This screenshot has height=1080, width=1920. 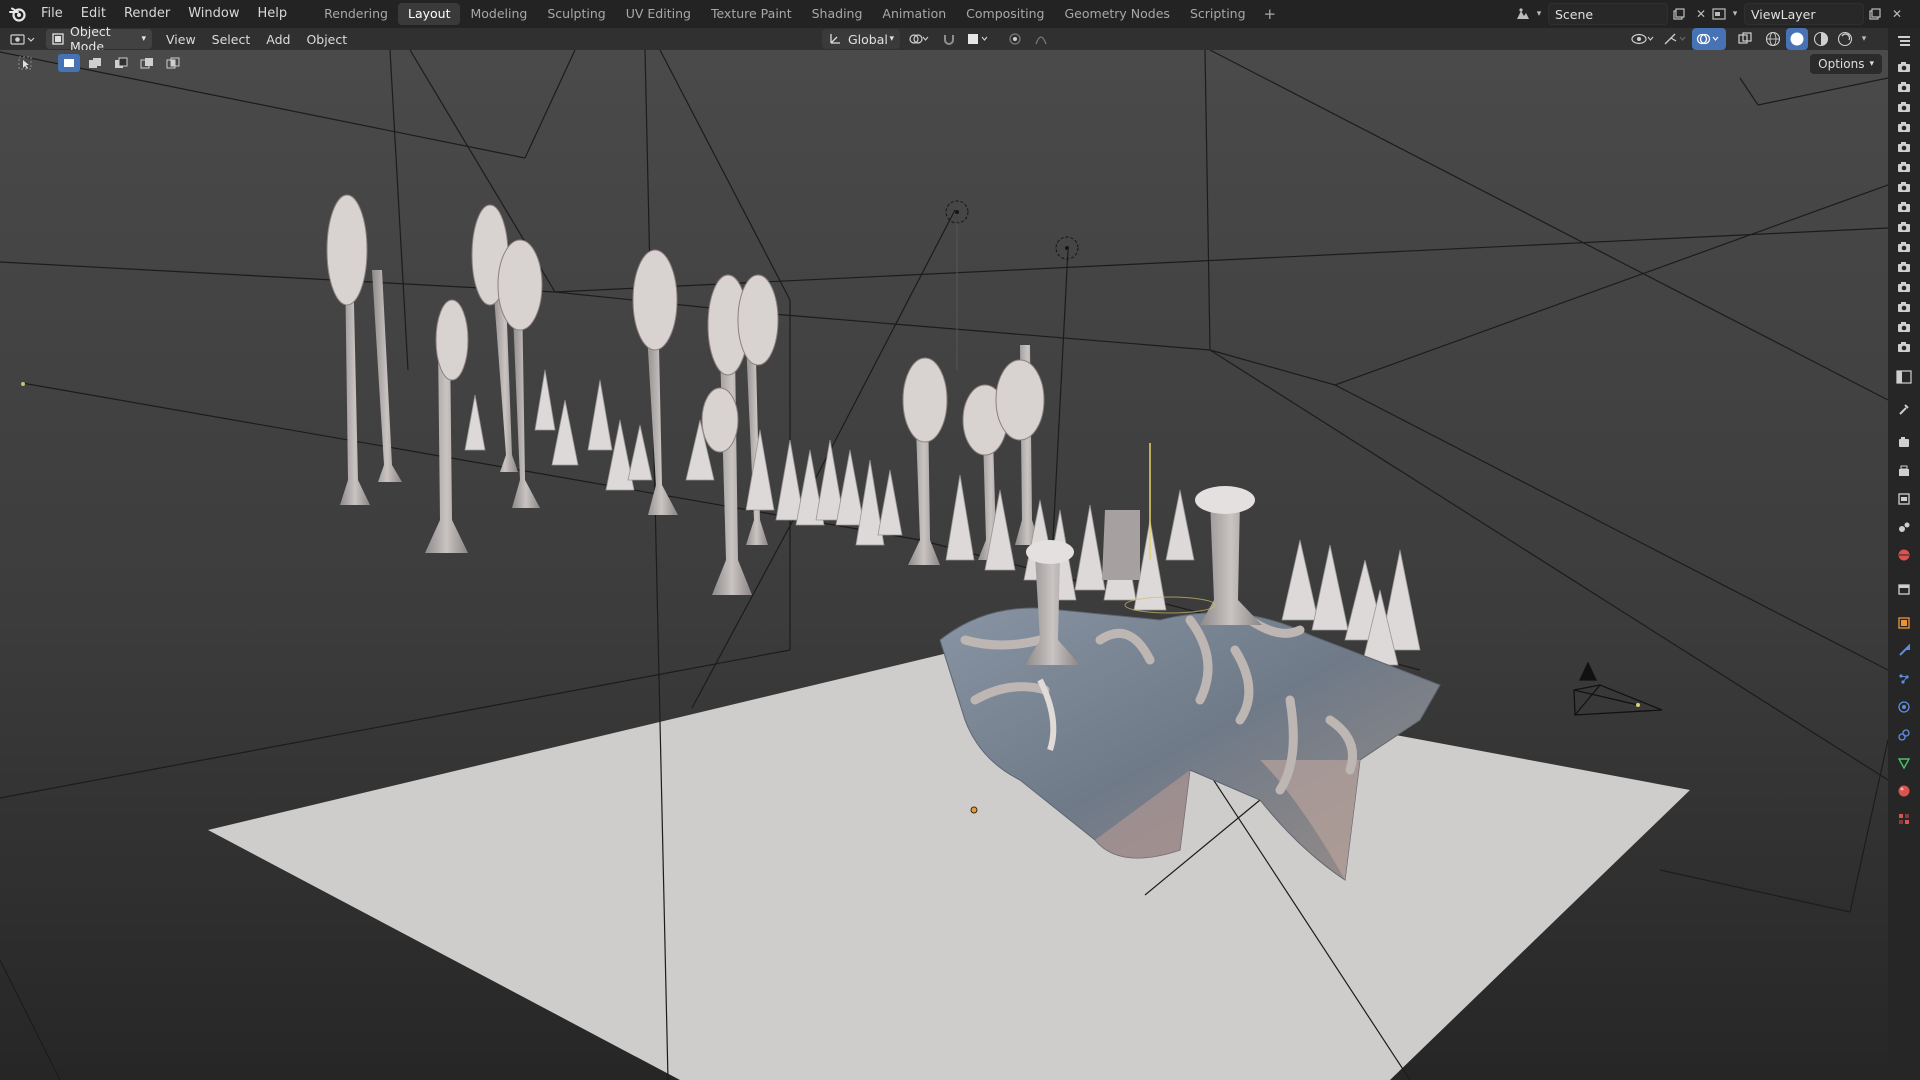 What do you see at coordinates (914, 14) in the screenshot?
I see `tab-animation: Animation` at bounding box center [914, 14].